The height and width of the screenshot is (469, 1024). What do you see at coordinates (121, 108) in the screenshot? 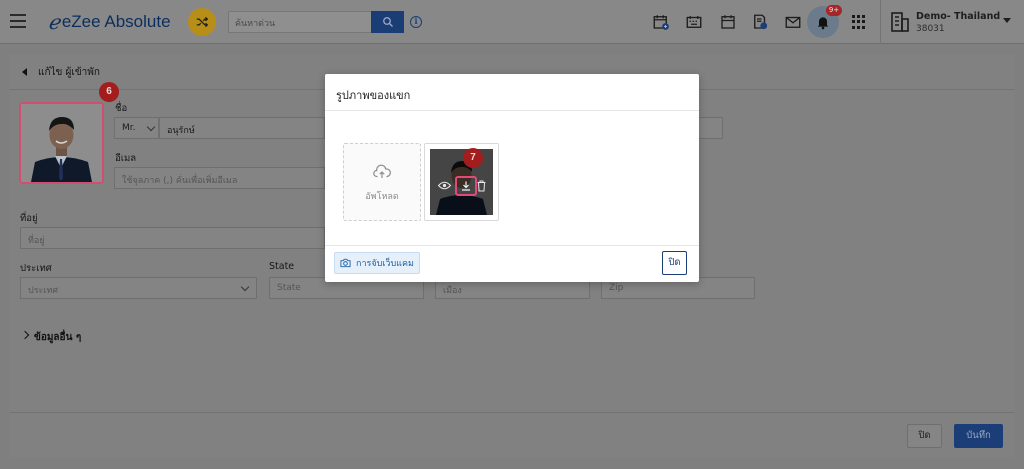
I see `name-label: ชื่อ` at bounding box center [121, 108].